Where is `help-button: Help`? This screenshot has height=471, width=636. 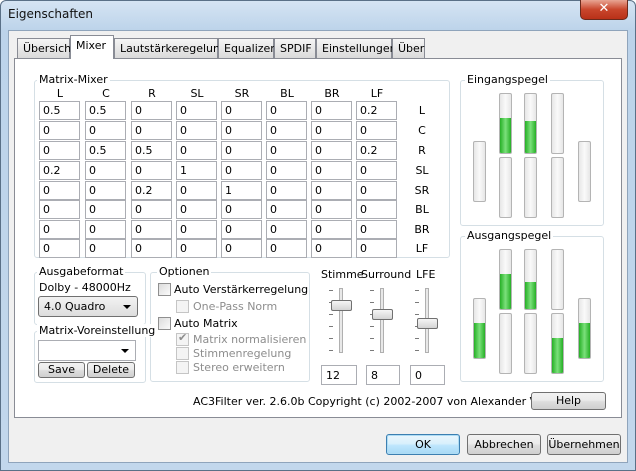
help-button: Help is located at coordinates (568, 401).